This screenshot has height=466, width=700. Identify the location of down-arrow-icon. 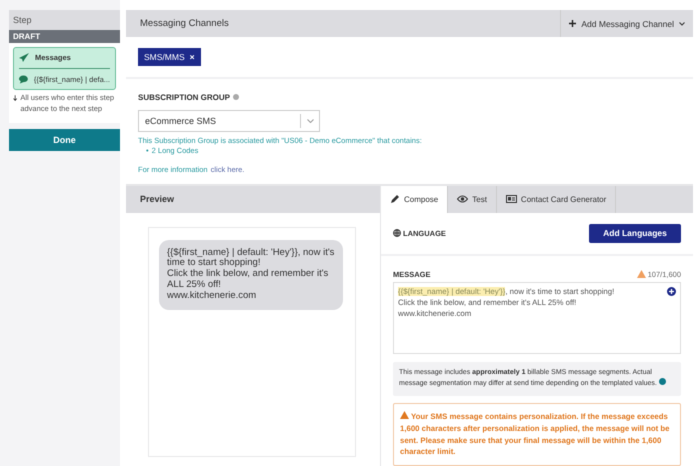
(15, 98).